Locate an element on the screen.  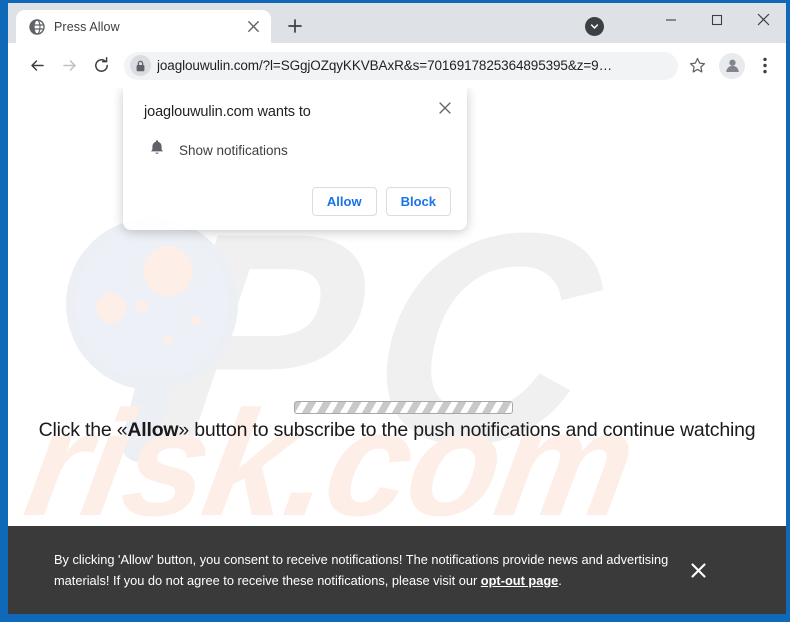
window-controls is located at coordinates (717, 19).